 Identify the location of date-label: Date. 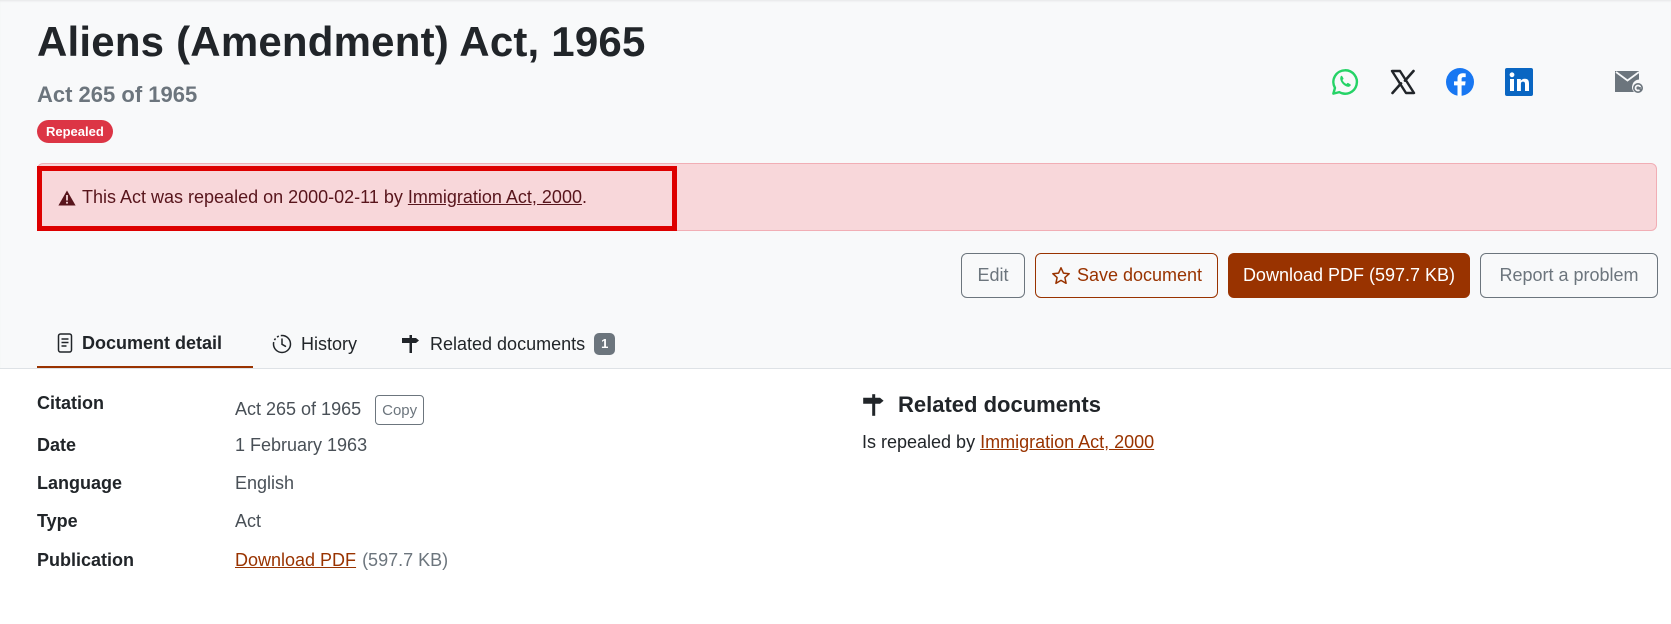
(57, 445).